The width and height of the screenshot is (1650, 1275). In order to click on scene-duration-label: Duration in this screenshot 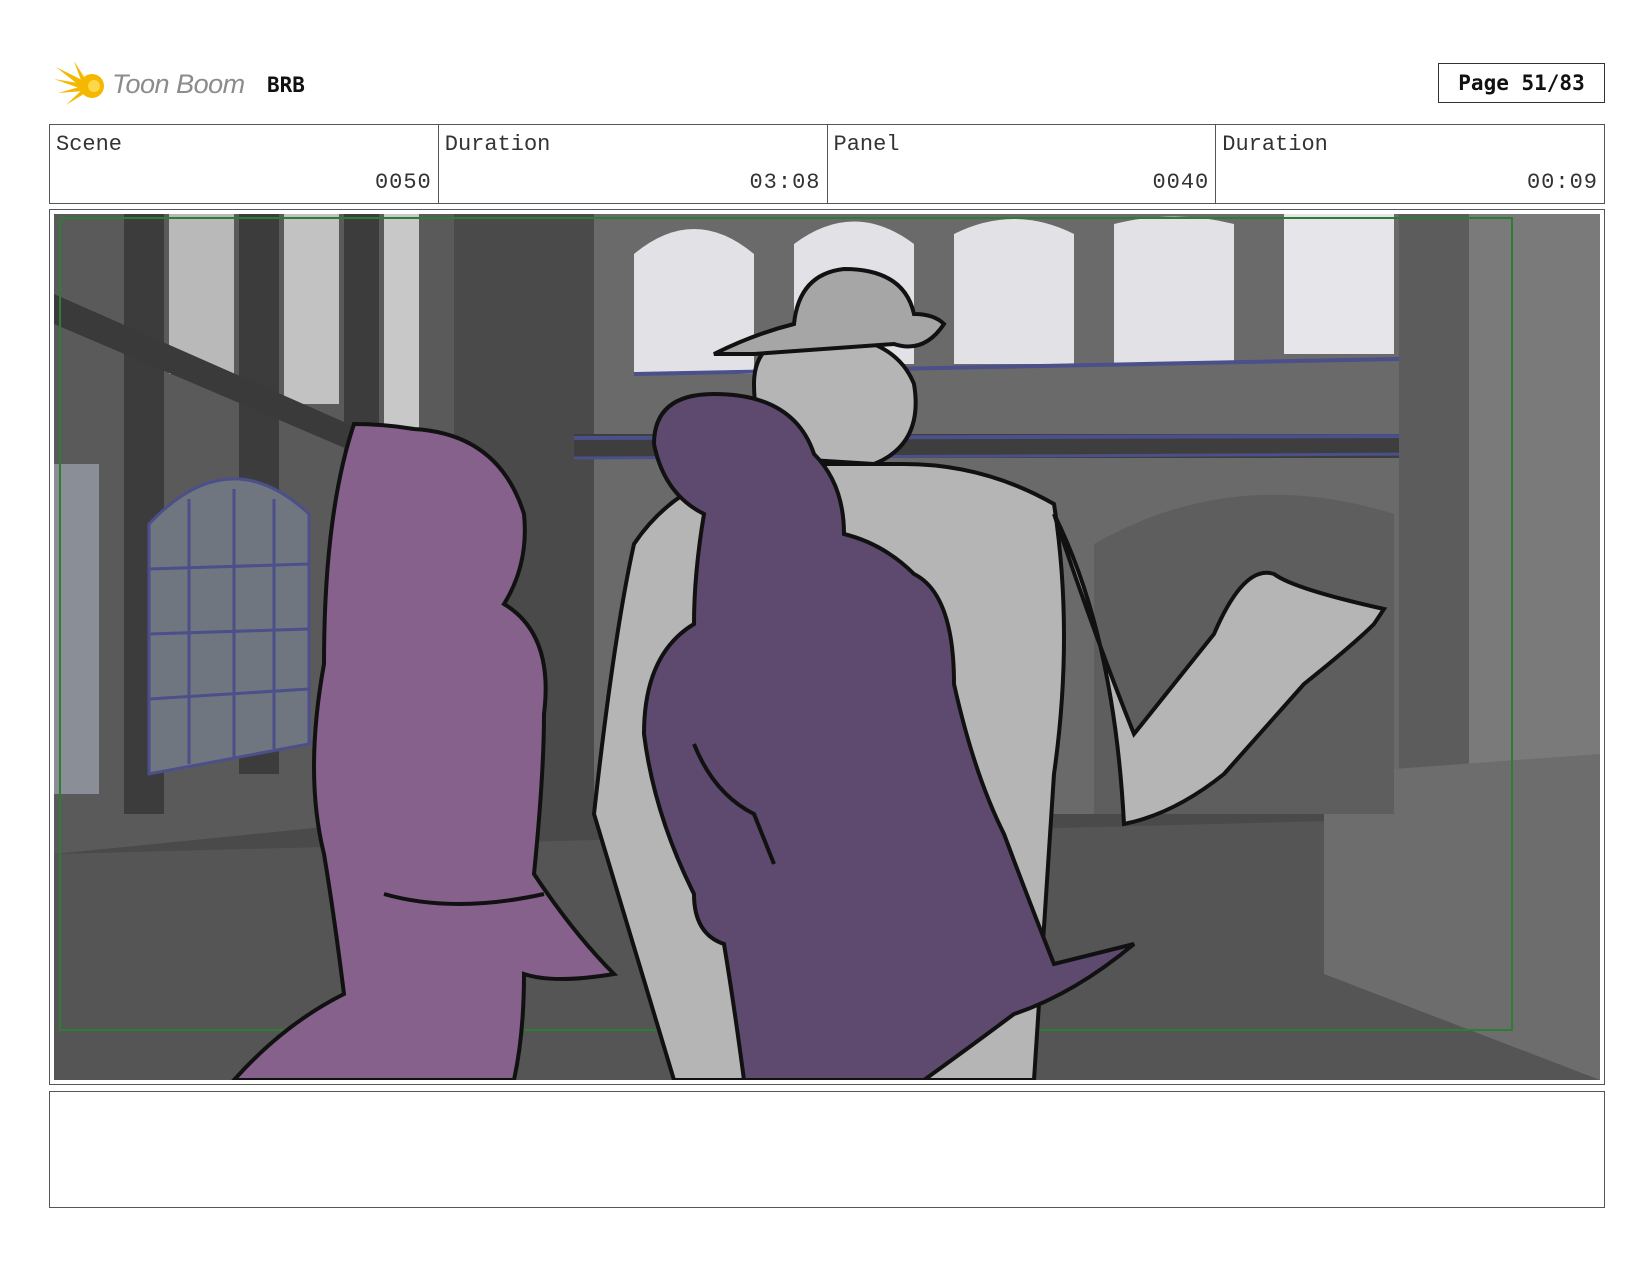, I will do `click(497, 144)`.